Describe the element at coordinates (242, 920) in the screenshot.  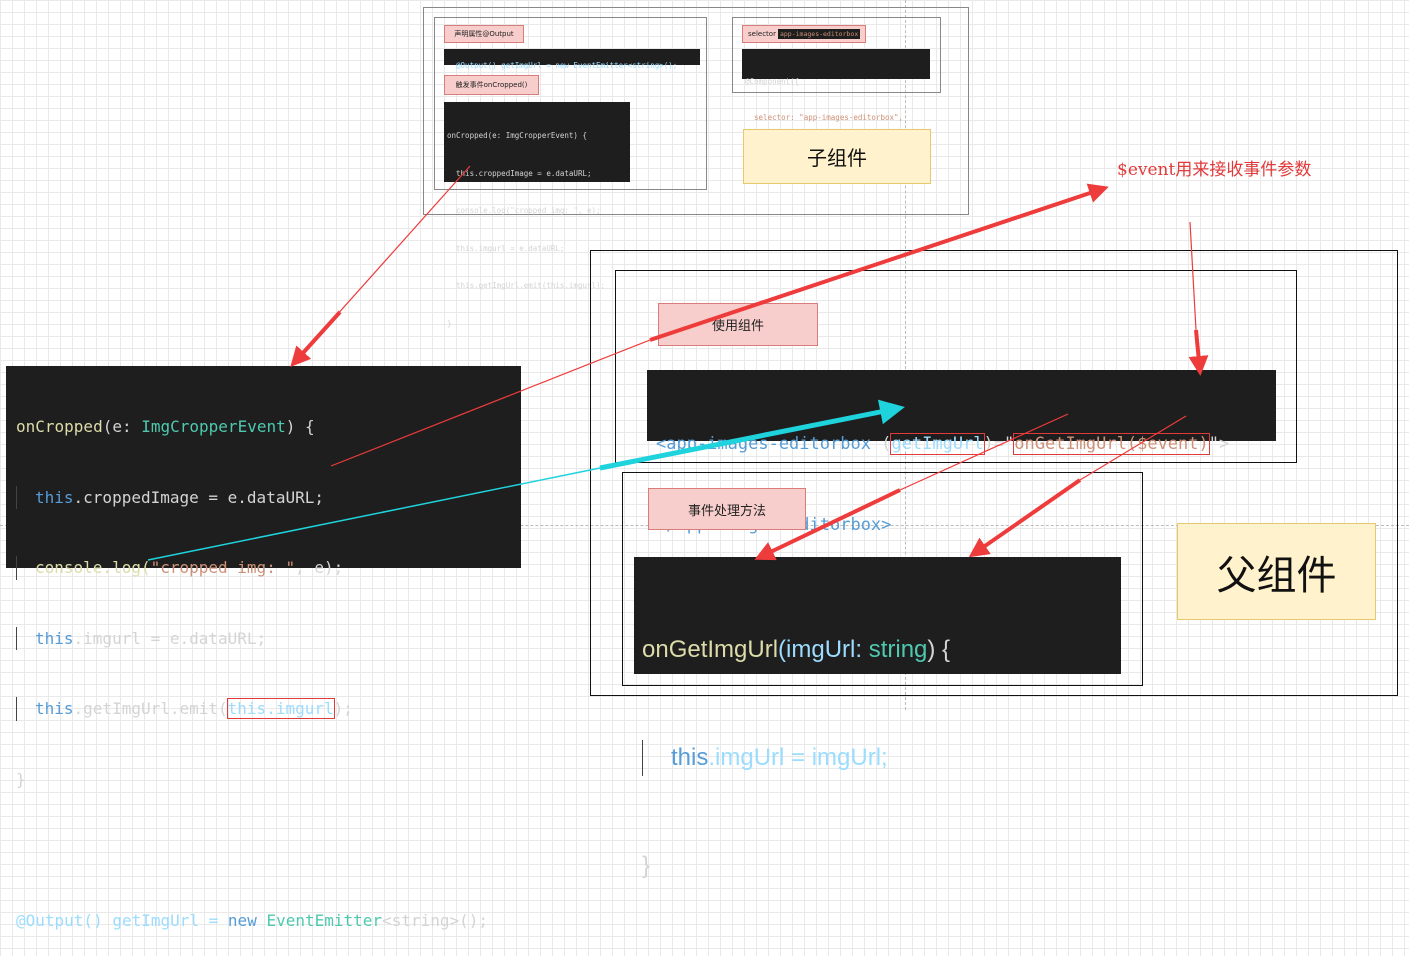
I see `left-line8-new: new` at that location.